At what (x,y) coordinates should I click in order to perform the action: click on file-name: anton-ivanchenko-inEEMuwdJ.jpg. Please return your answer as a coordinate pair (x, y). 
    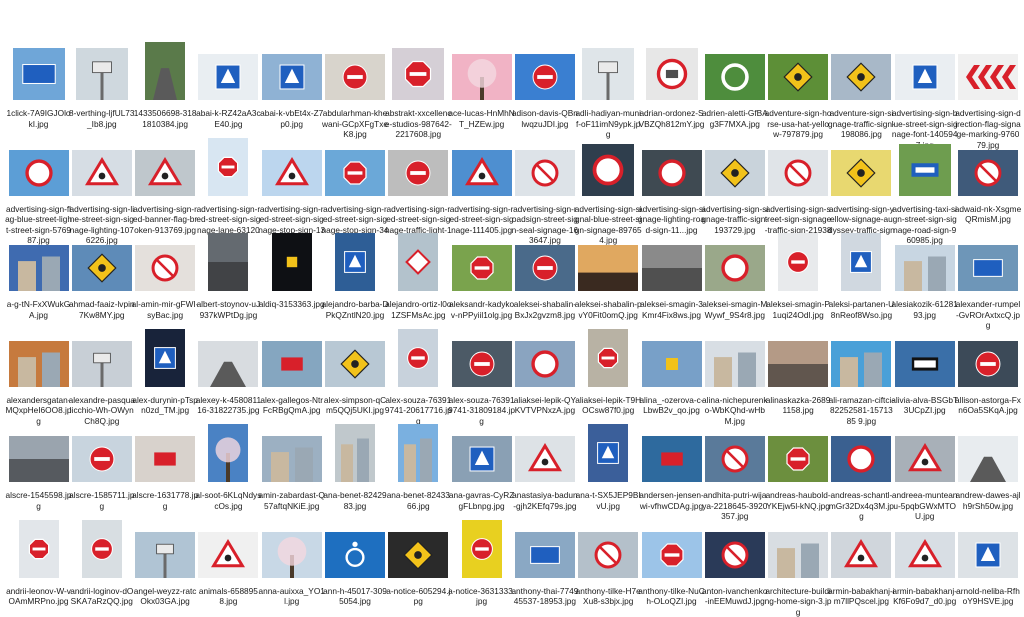
    Looking at the image, I should click on (734, 596).